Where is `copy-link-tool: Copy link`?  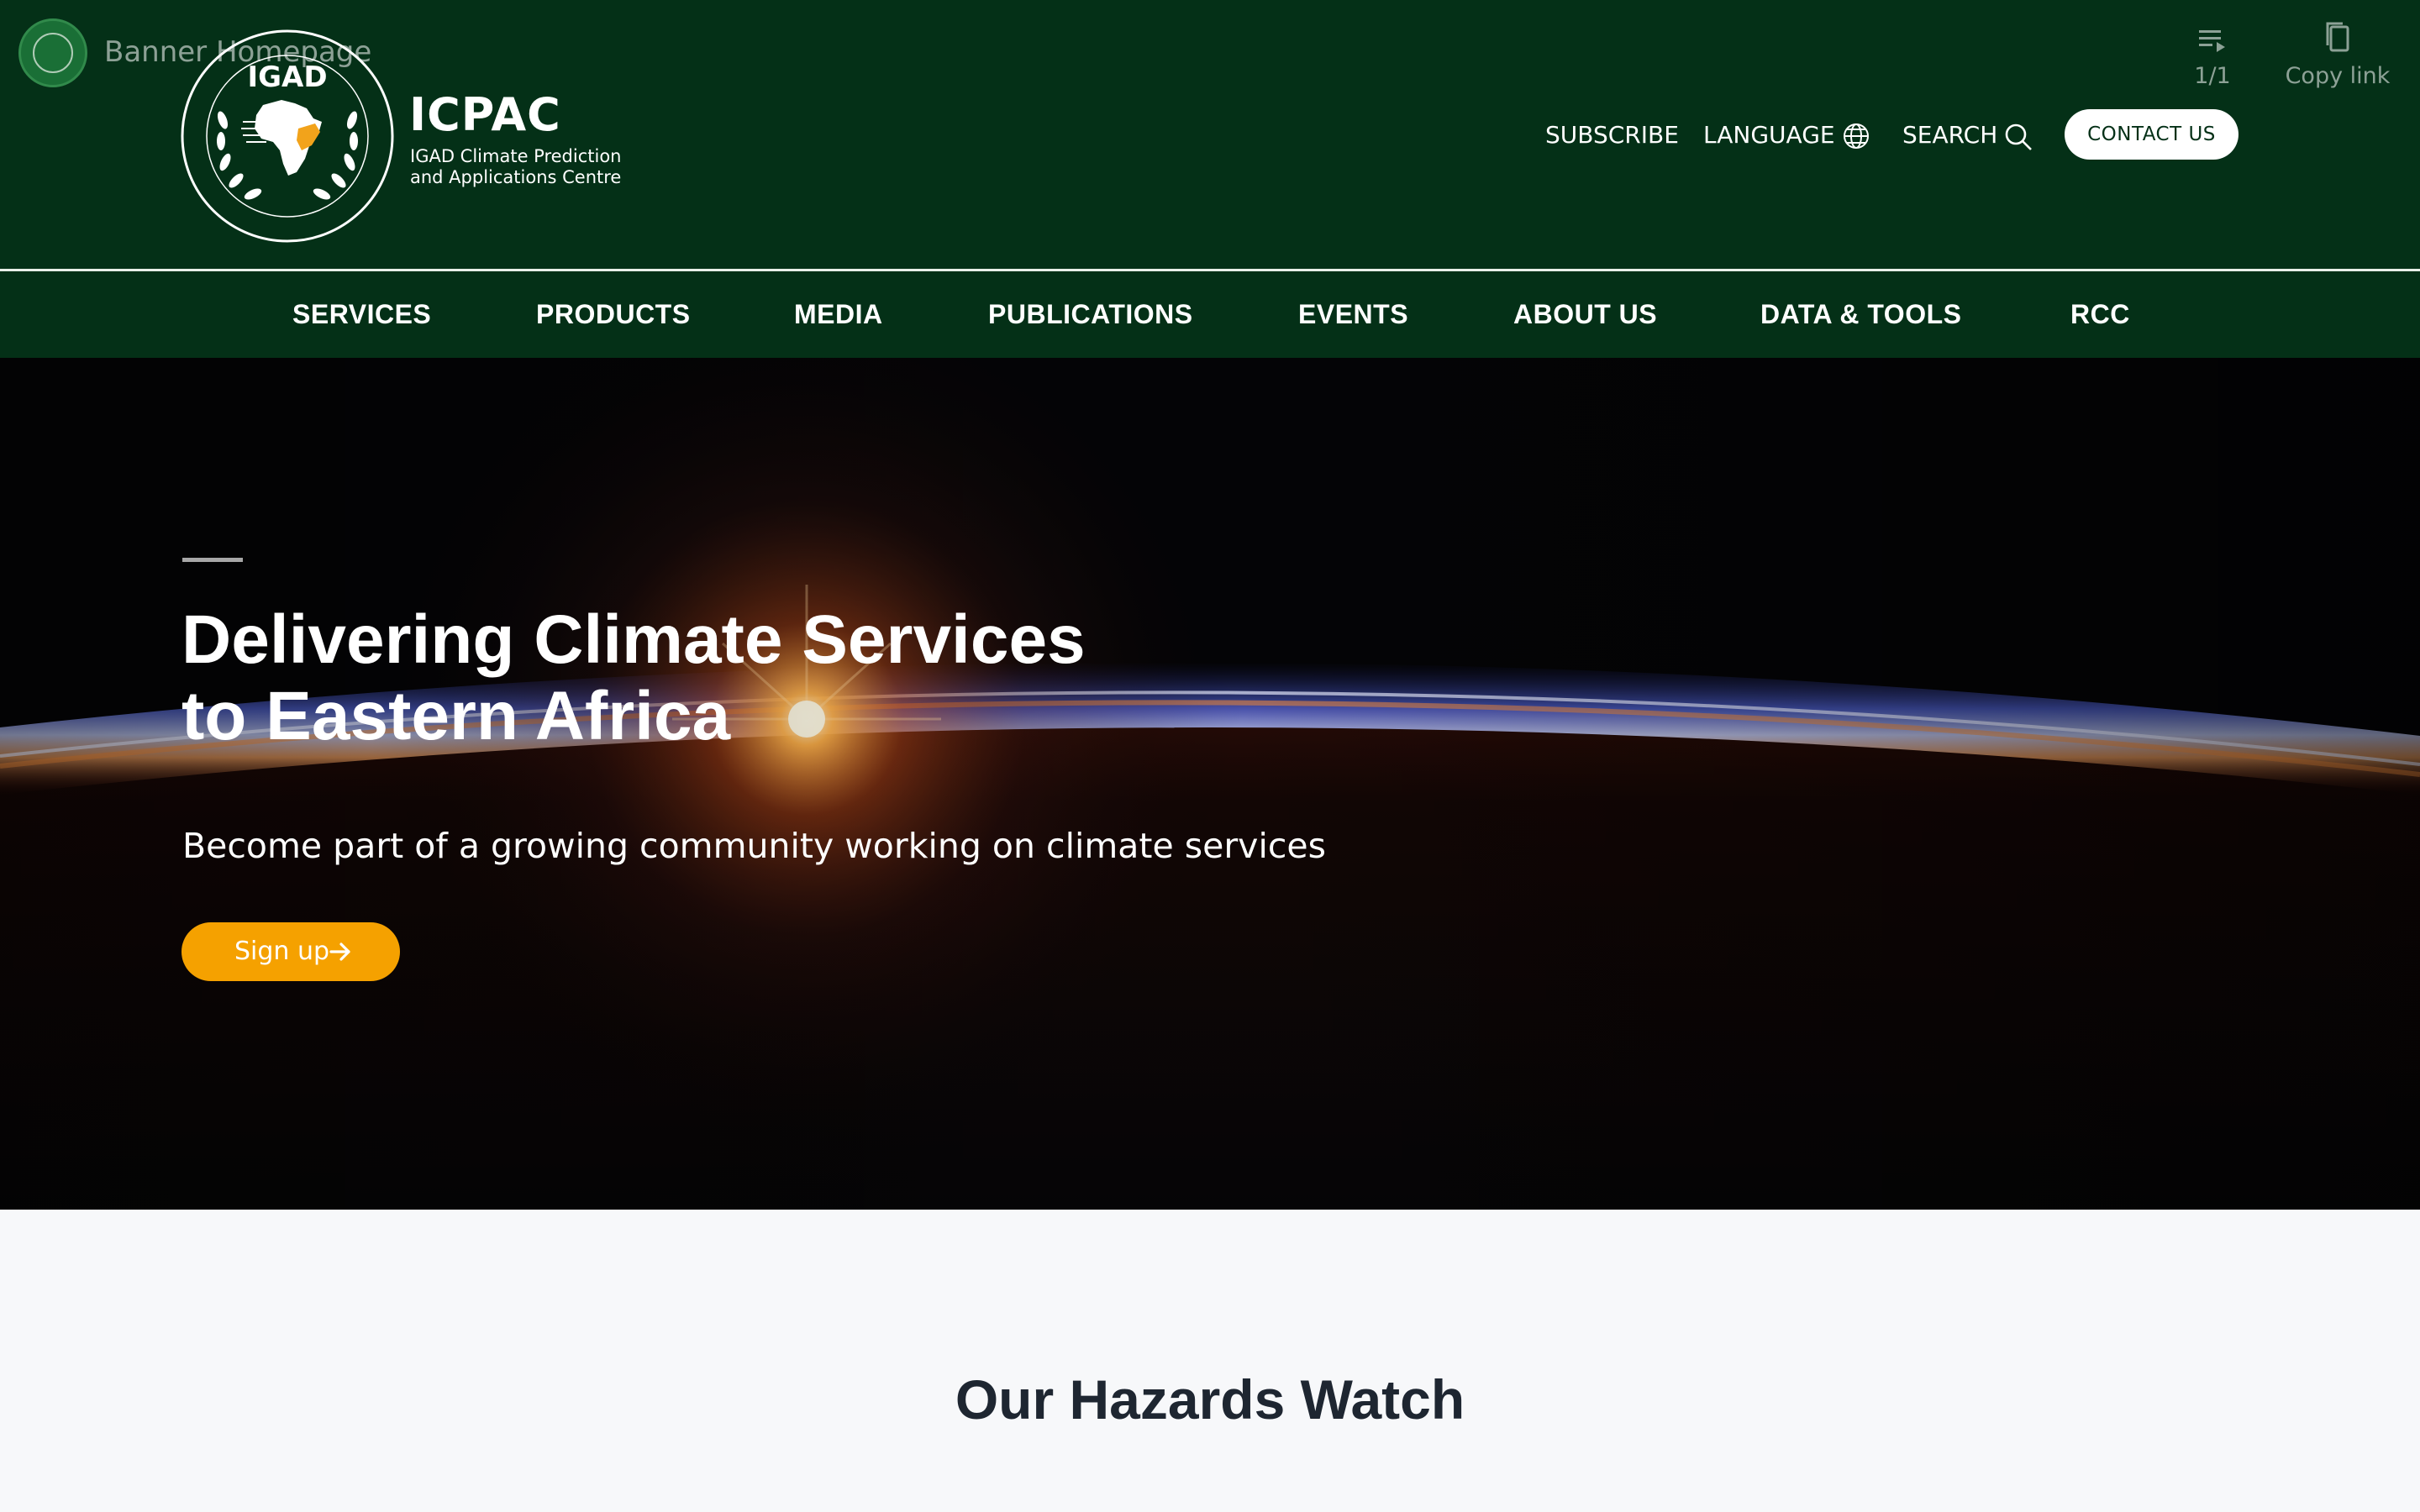
copy-link-tool: Copy link is located at coordinates (2337, 53).